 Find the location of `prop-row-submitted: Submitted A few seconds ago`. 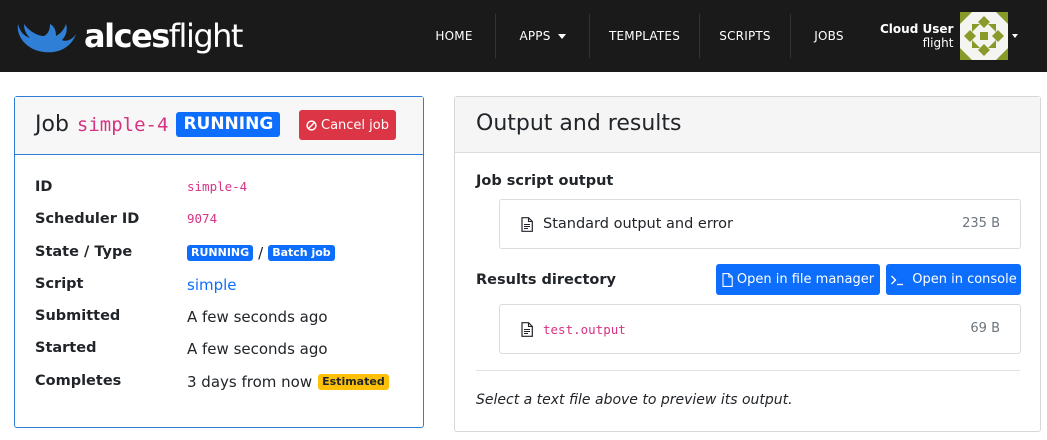

prop-row-submitted: Submitted A few seconds ago is located at coordinates (220, 320).